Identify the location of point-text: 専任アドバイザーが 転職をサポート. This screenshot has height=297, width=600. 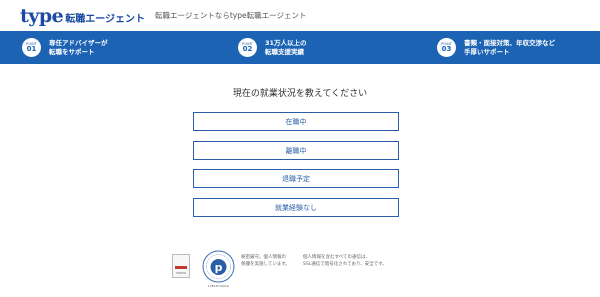
(78, 48).